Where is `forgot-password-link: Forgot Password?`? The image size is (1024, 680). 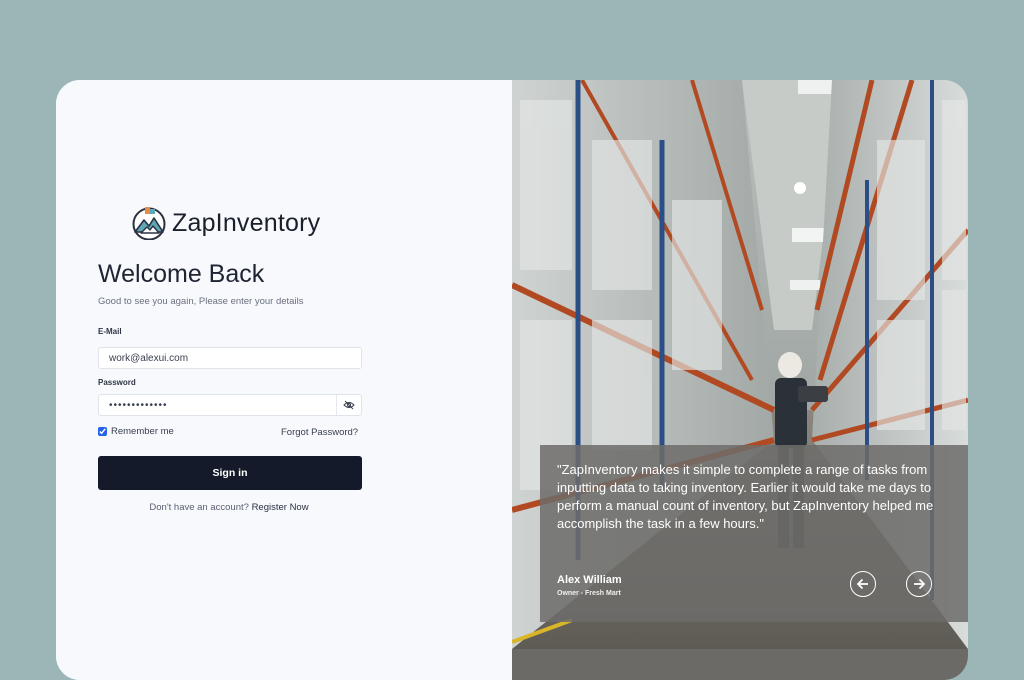 forgot-password-link: Forgot Password? is located at coordinates (319, 432).